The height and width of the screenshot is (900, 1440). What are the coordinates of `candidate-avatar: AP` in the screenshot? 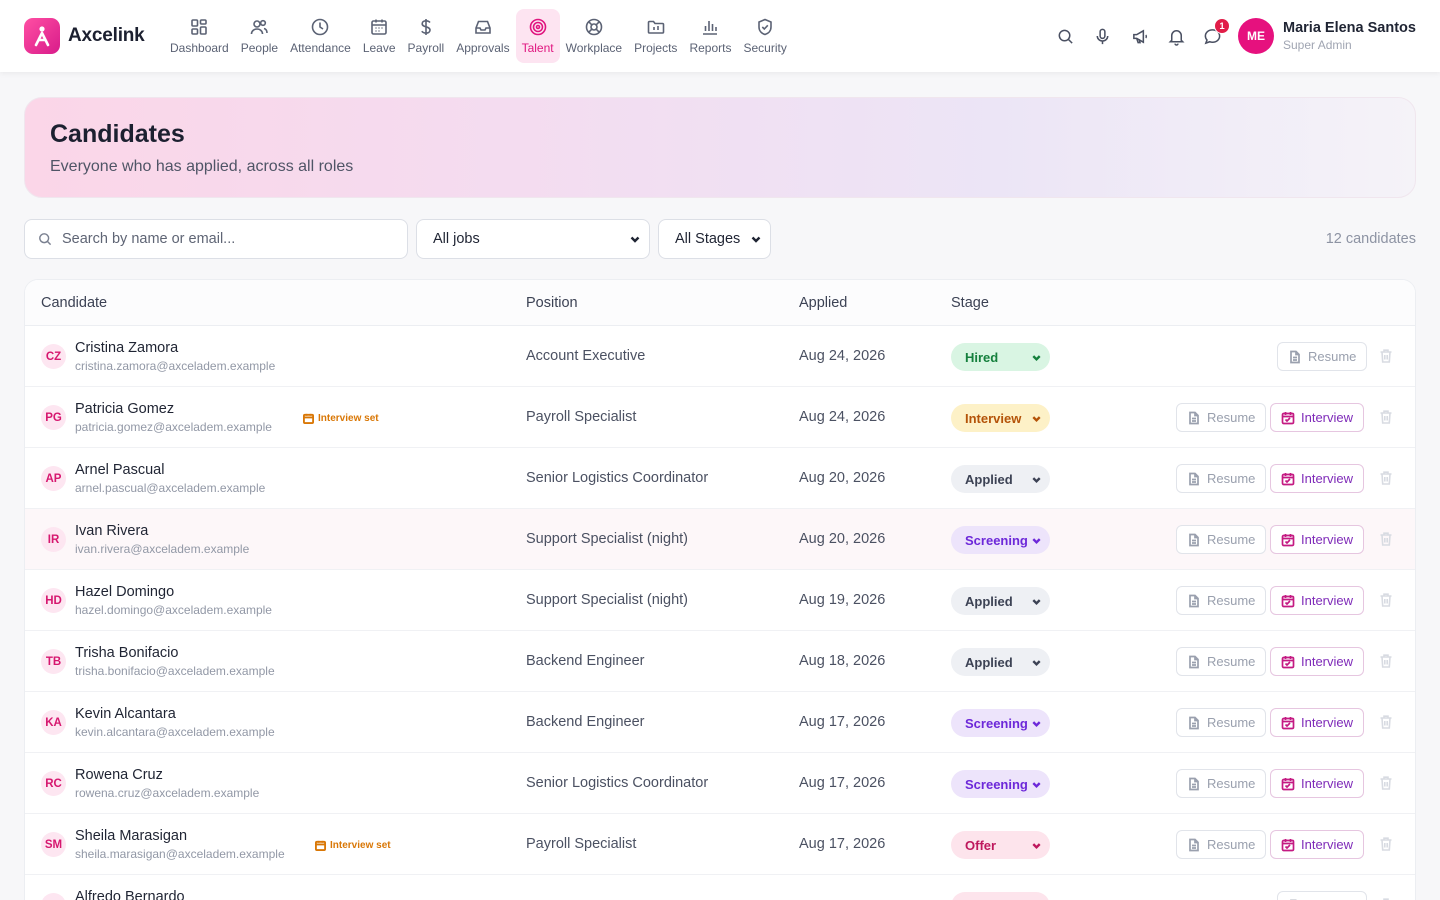 It's located at (53, 478).